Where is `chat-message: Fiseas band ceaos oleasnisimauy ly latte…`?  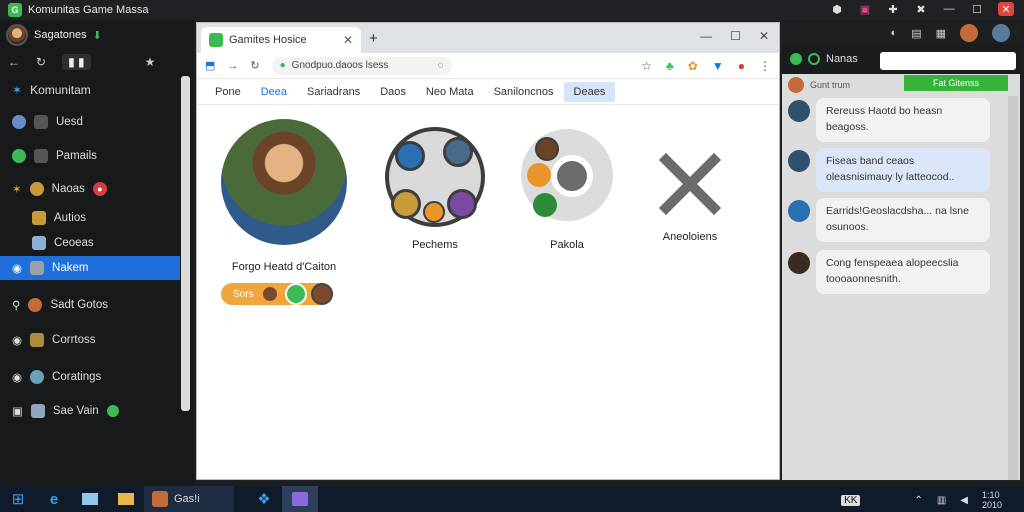 chat-message: Fiseas band ceaos oleasnisimauy ly latte… is located at coordinates (903, 170).